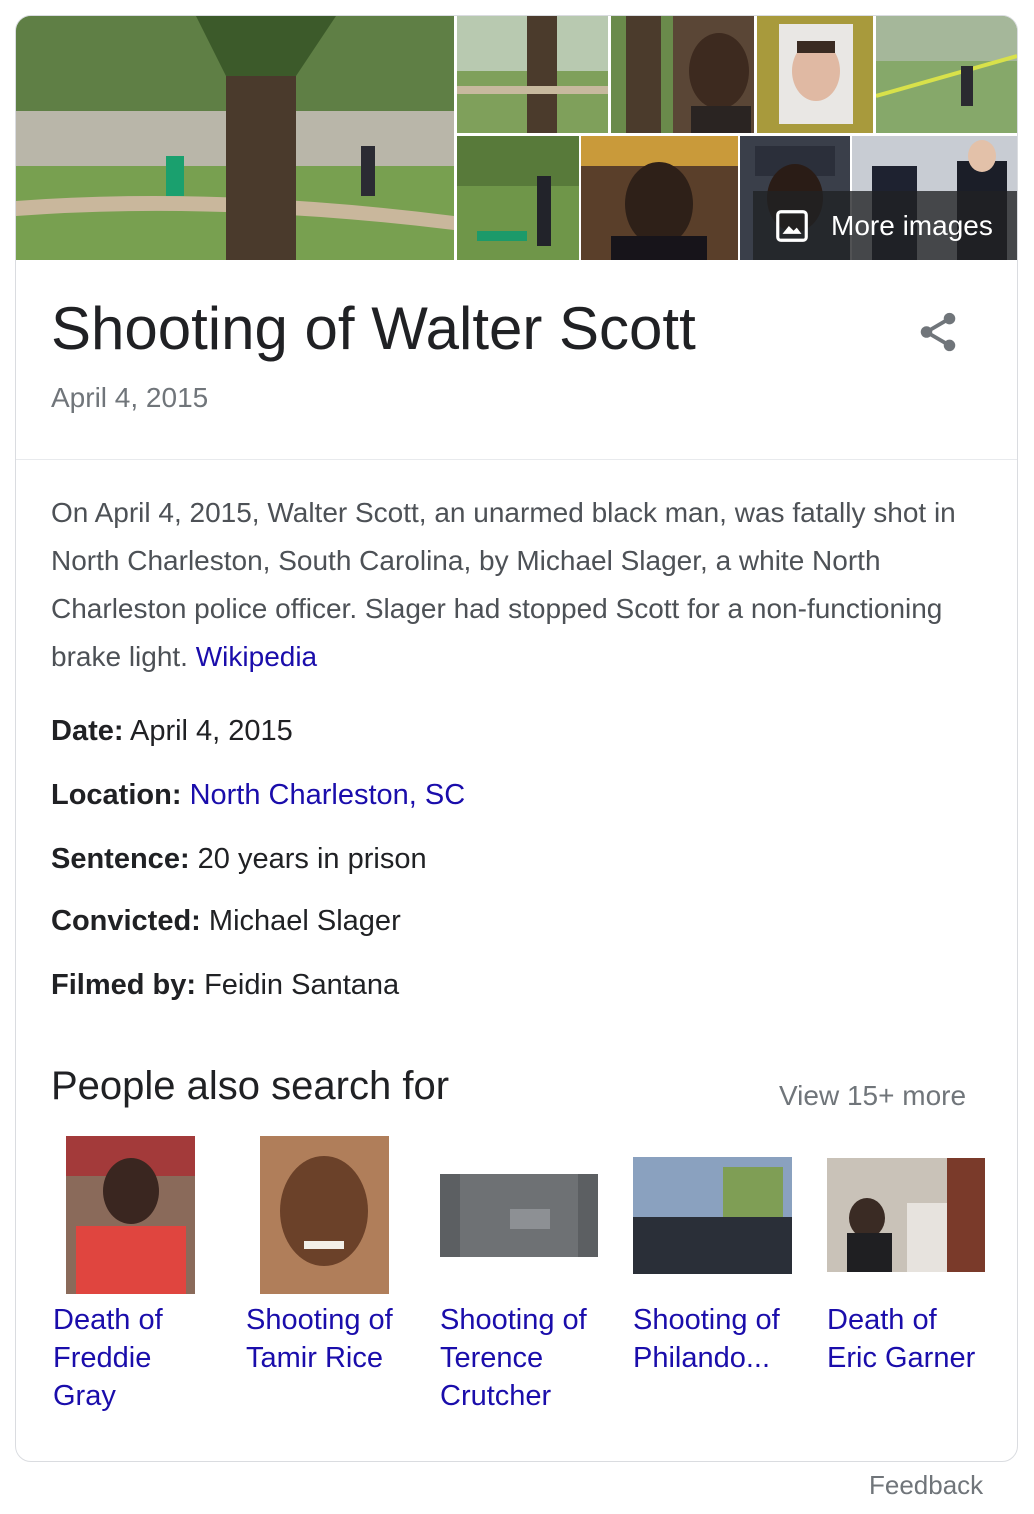 Image resolution: width=1034 pixels, height=1514 pixels. I want to click on thumb-tamir-rice, so click(324, 1215).